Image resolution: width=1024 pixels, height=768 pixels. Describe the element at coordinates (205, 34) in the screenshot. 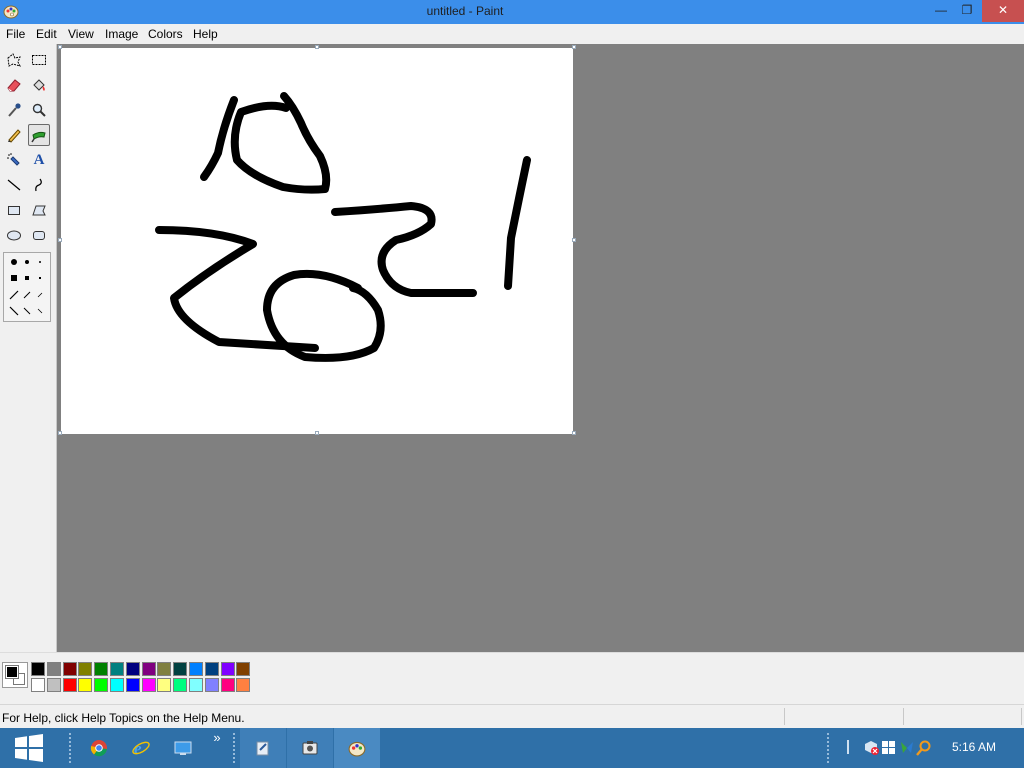

I see `menu-help: Help` at that location.